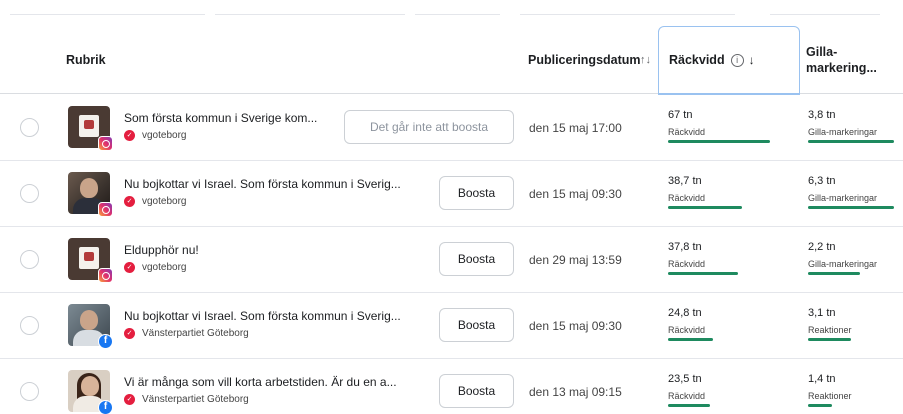 The width and height of the screenshot is (903, 414). I want to click on likes-value: 1,4 tn, so click(822, 379).